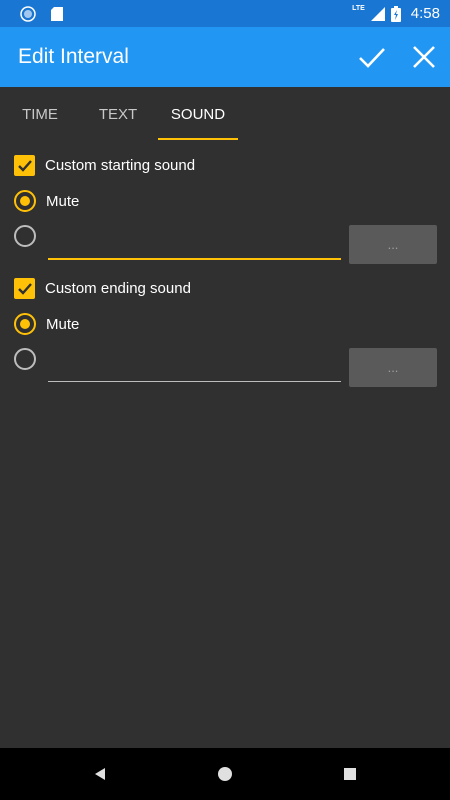  I want to click on battery-charging-icon, so click(395, 13).